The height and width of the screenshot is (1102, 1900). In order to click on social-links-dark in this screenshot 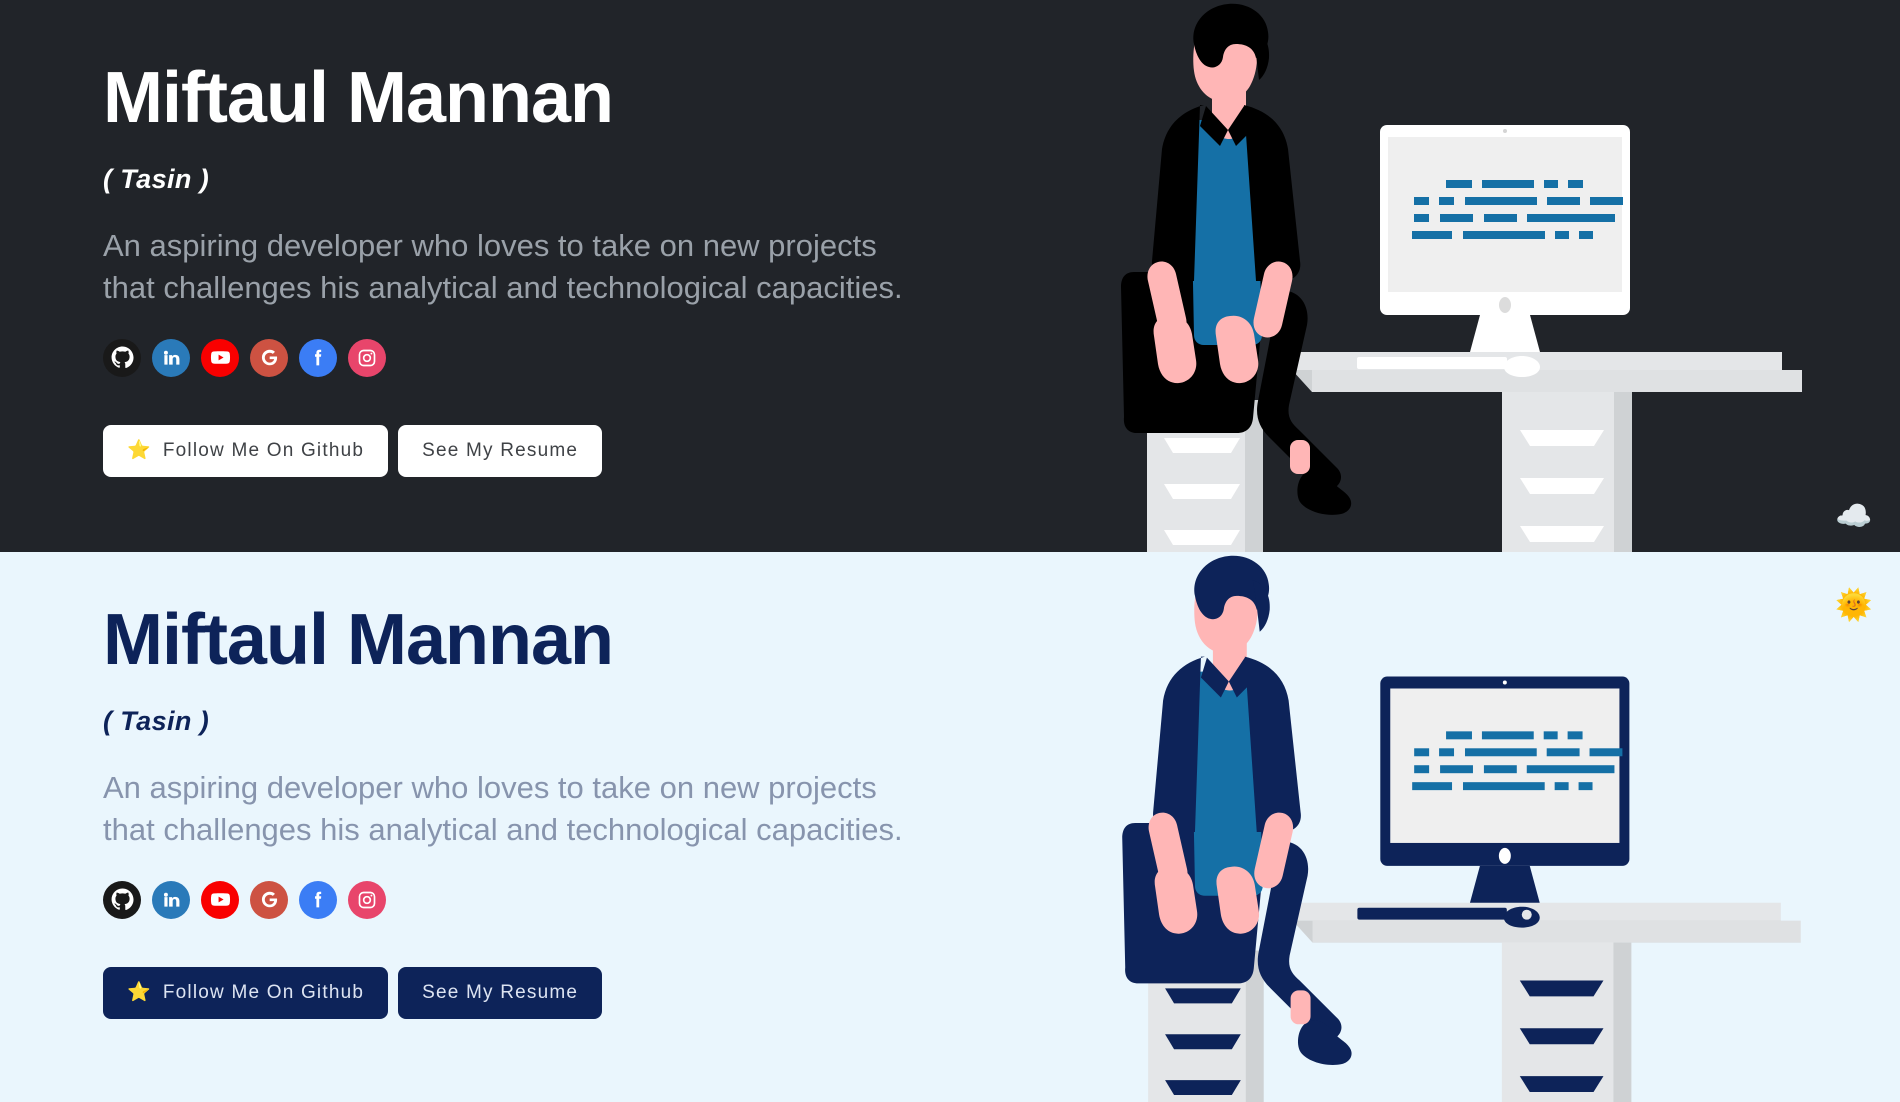, I will do `click(523, 357)`.